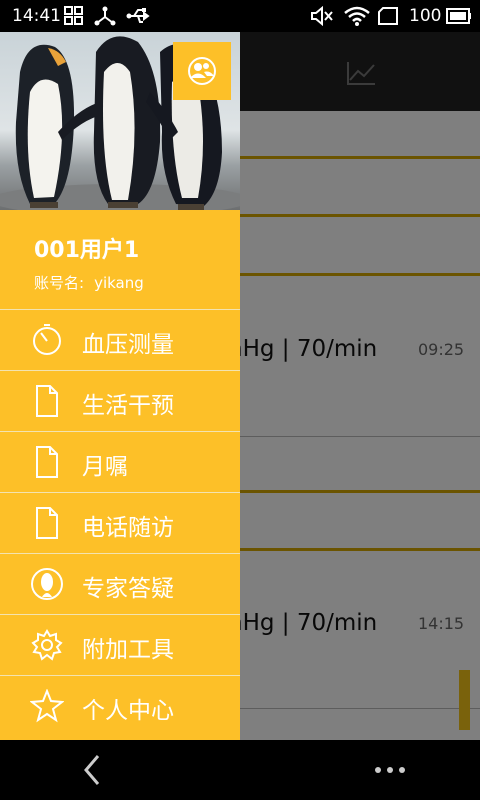 The width and height of the screenshot is (480, 800). Describe the element at coordinates (73, 15) in the screenshot. I see `grid-icon` at that location.